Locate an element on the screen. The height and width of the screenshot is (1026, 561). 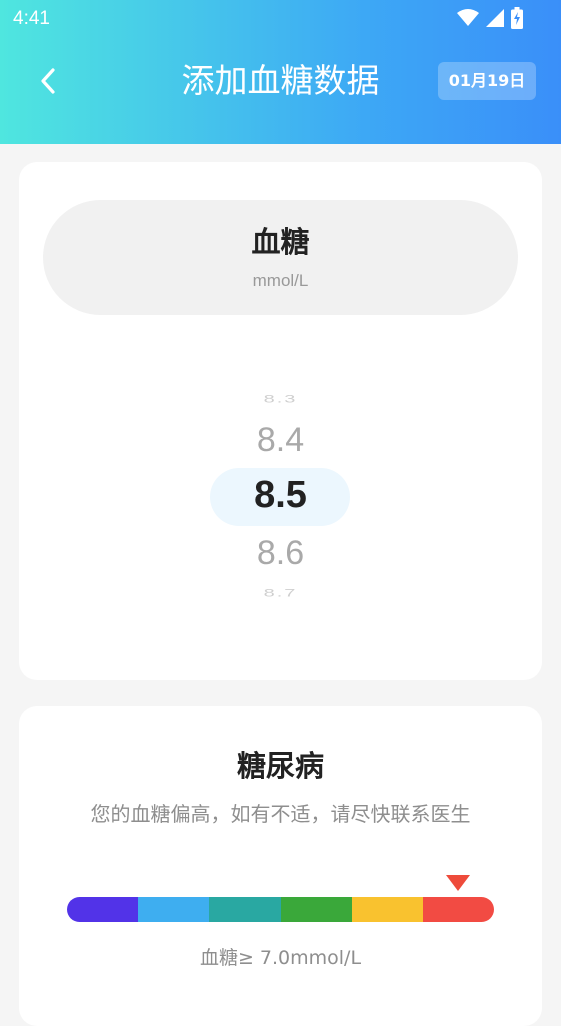
date-selector: 01月19日 is located at coordinates (487, 81).